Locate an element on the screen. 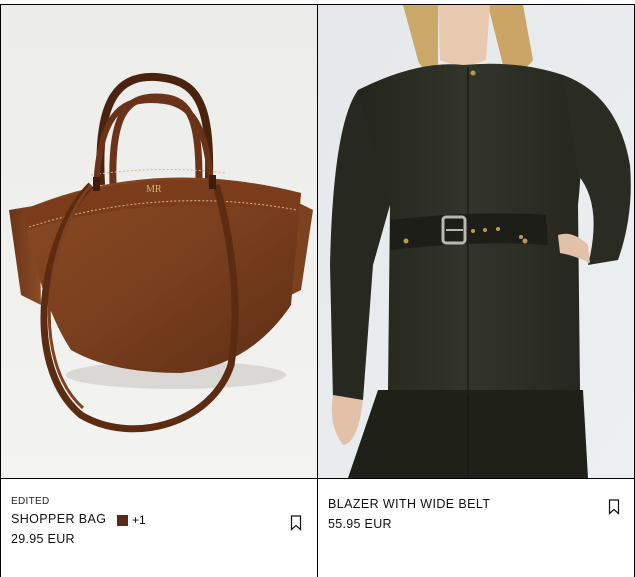 Image resolution: width=635 pixels, height=577 pixels. product-info-shopper-bag: EDITED SHOPPER BAG +1 29.95 EUR is located at coordinates (159, 528).